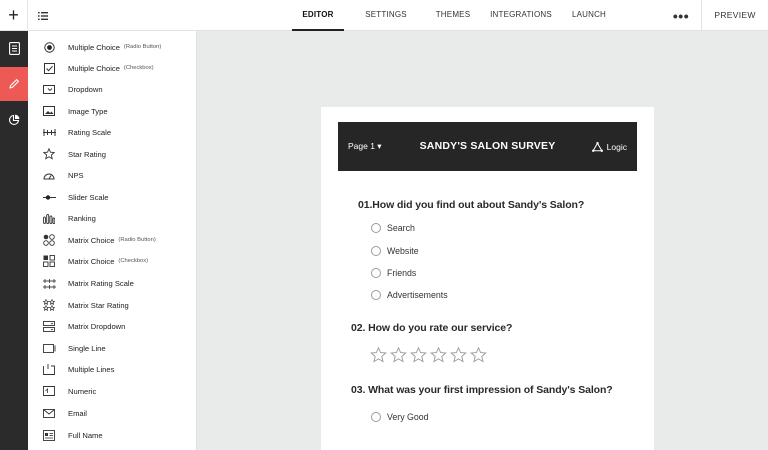 This screenshot has height=450, width=768. Describe the element at coordinates (112, 68) in the screenshot. I see `qtype-multiple-choice-checkbox: Multiple Choice (Checkbox)` at that location.